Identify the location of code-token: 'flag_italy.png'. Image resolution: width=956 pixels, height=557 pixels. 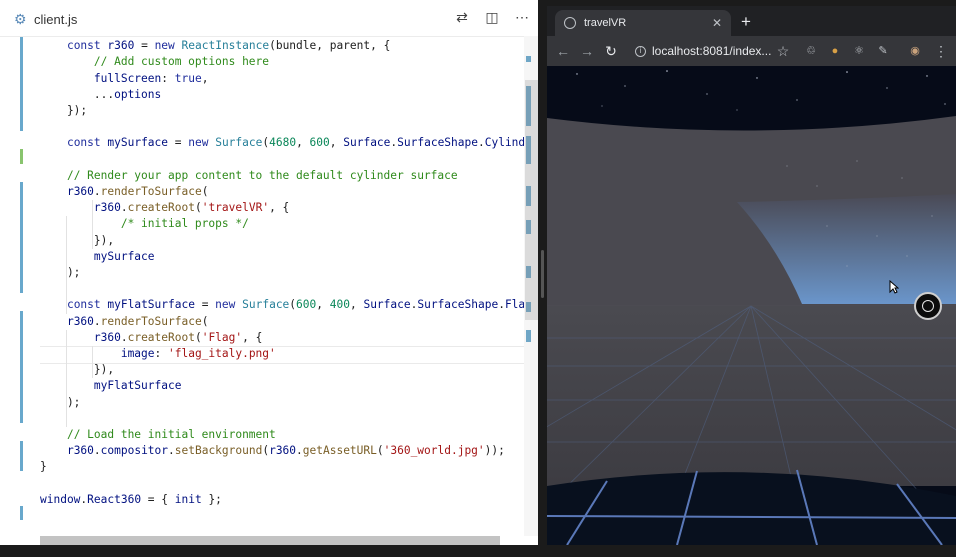
(222, 353).